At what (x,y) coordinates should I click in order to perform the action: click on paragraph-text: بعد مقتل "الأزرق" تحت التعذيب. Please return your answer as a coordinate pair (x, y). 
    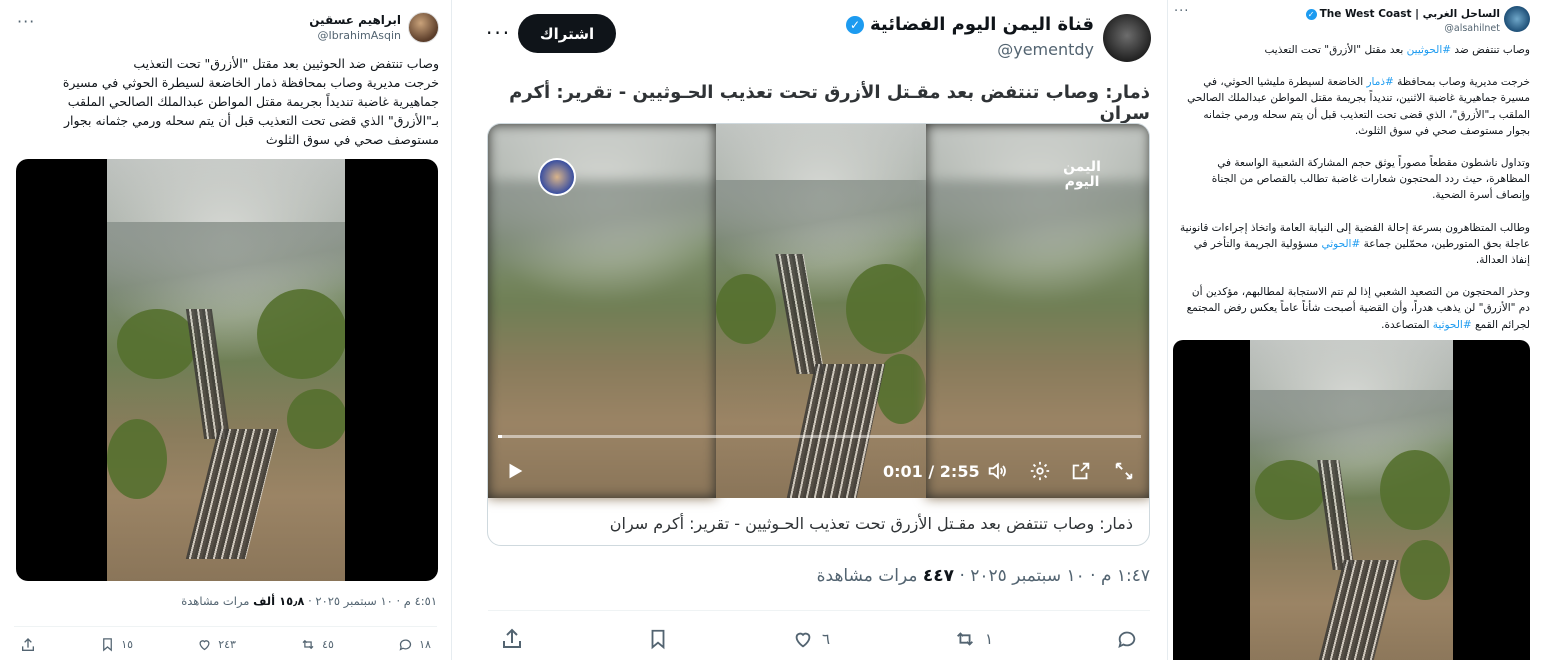
    Looking at the image, I should click on (1335, 50).